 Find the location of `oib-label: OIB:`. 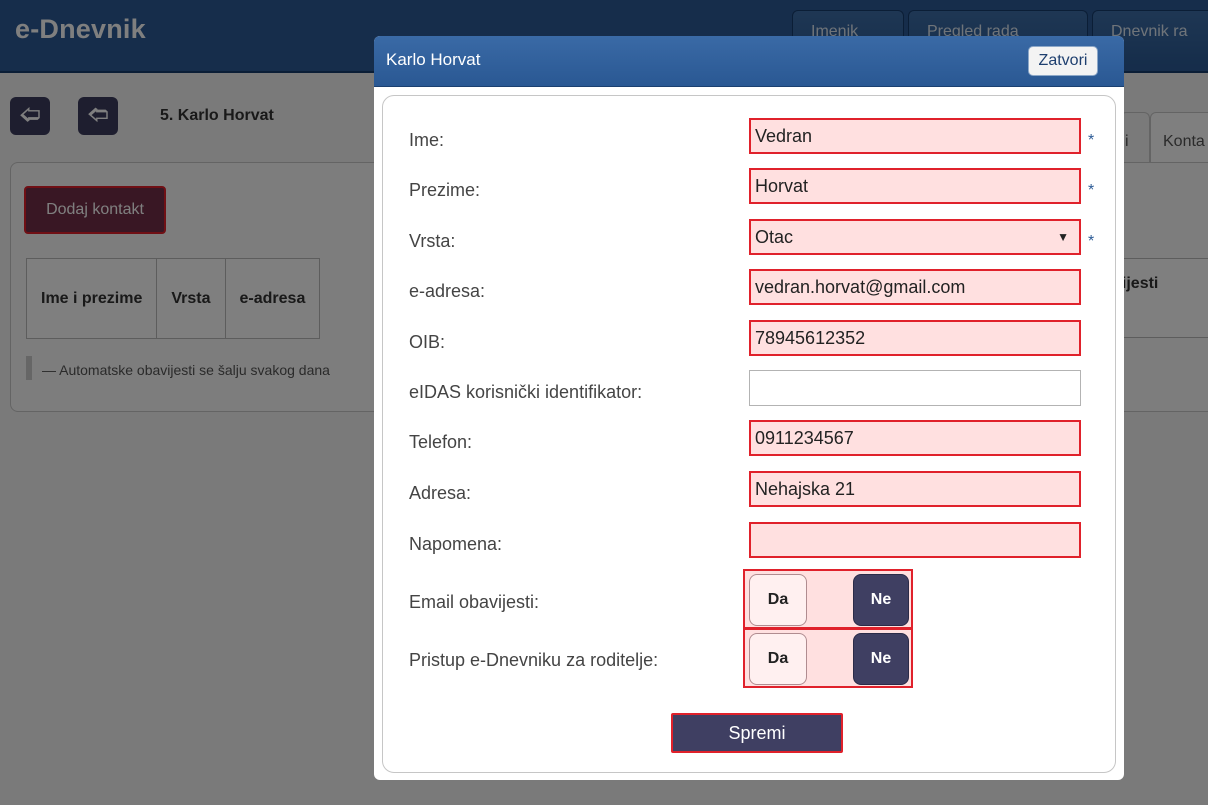

oib-label: OIB: is located at coordinates (427, 342).